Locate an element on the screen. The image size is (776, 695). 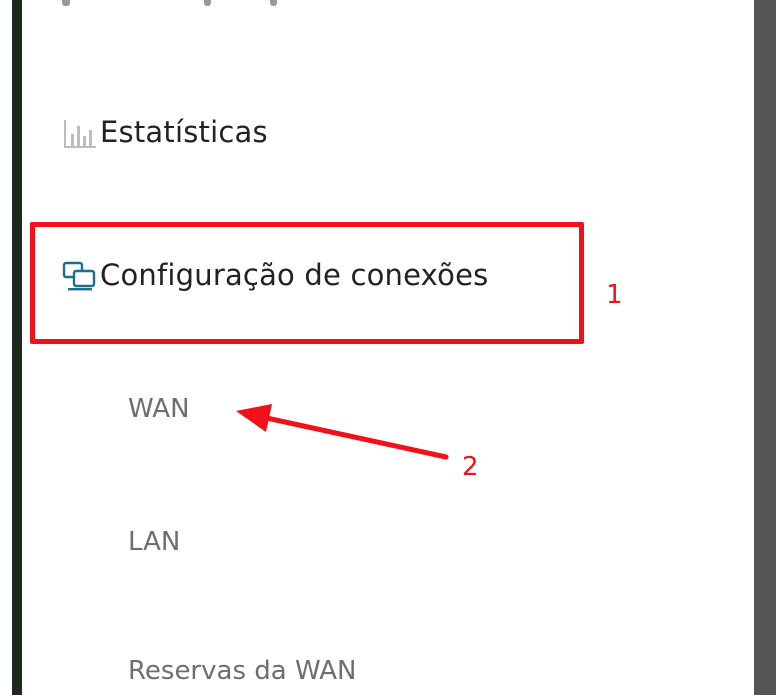
submenu-item-wan: WAN is located at coordinates (159, 409).